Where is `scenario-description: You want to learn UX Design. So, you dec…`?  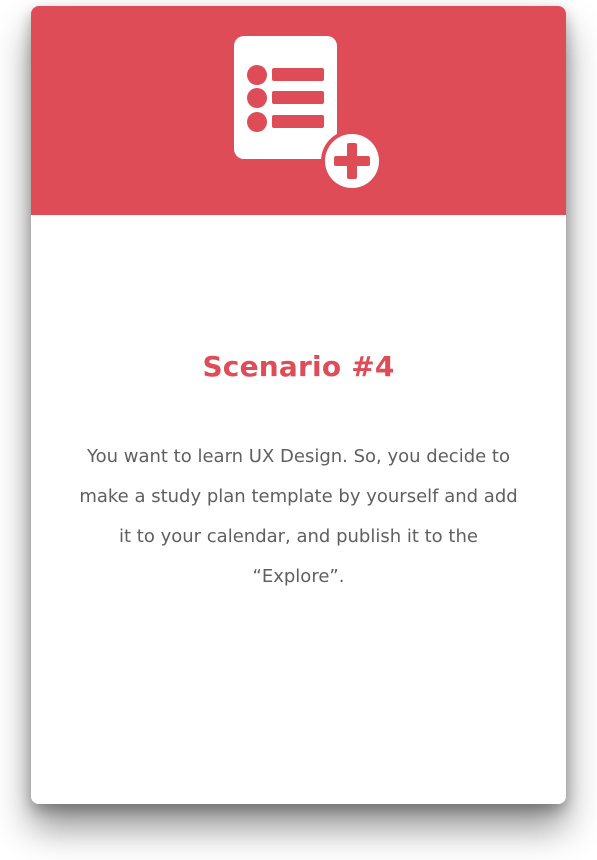
scenario-description: You want to learn UX Design. So, you dec… is located at coordinates (298, 516).